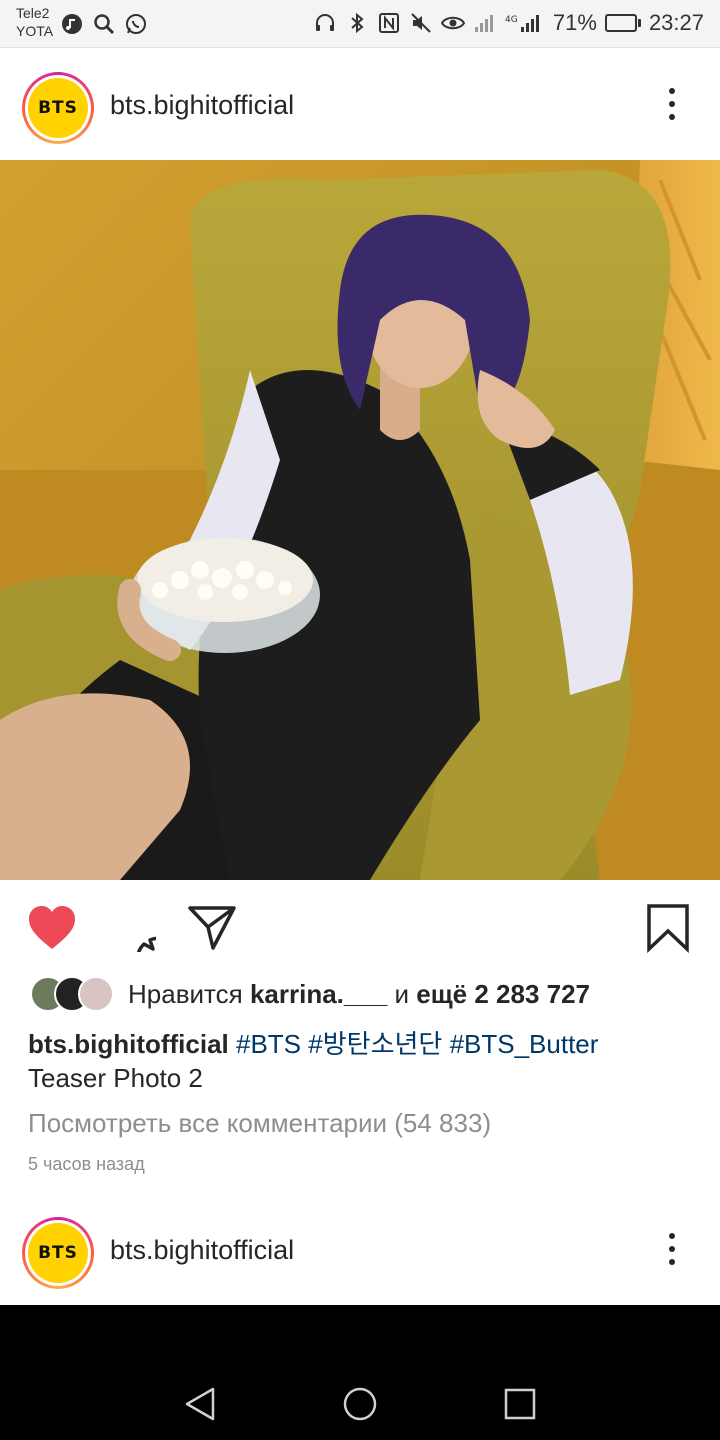 The width and height of the screenshot is (720, 1440). What do you see at coordinates (402, 993) in the screenshot?
I see `likes-middle: и` at bounding box center [402, 993].